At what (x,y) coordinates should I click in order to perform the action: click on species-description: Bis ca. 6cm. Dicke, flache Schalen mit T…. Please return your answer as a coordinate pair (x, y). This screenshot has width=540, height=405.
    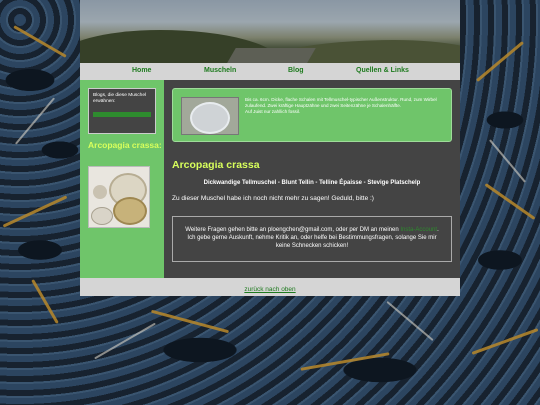
    Looking at the image, I should click on (345, 106).